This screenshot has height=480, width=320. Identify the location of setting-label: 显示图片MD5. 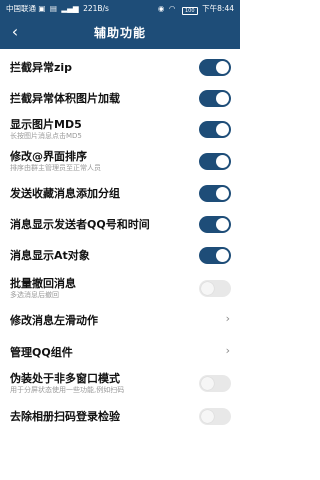
(46, 124).